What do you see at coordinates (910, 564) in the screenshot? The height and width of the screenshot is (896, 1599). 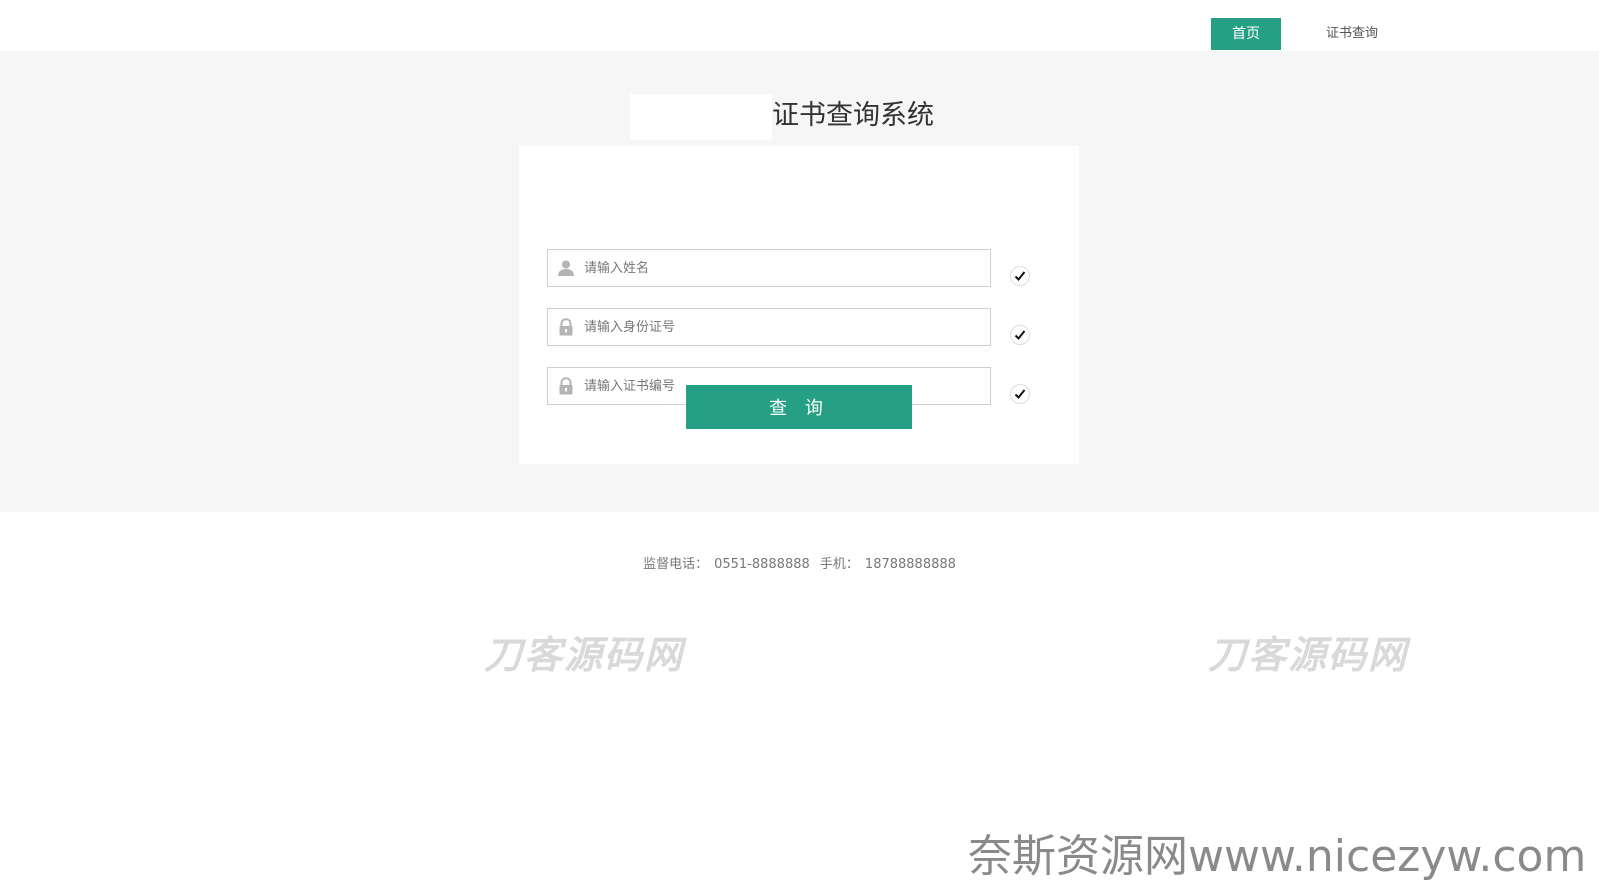 I see `mobile-number: 18788888888` at bounding box center [910, 564].